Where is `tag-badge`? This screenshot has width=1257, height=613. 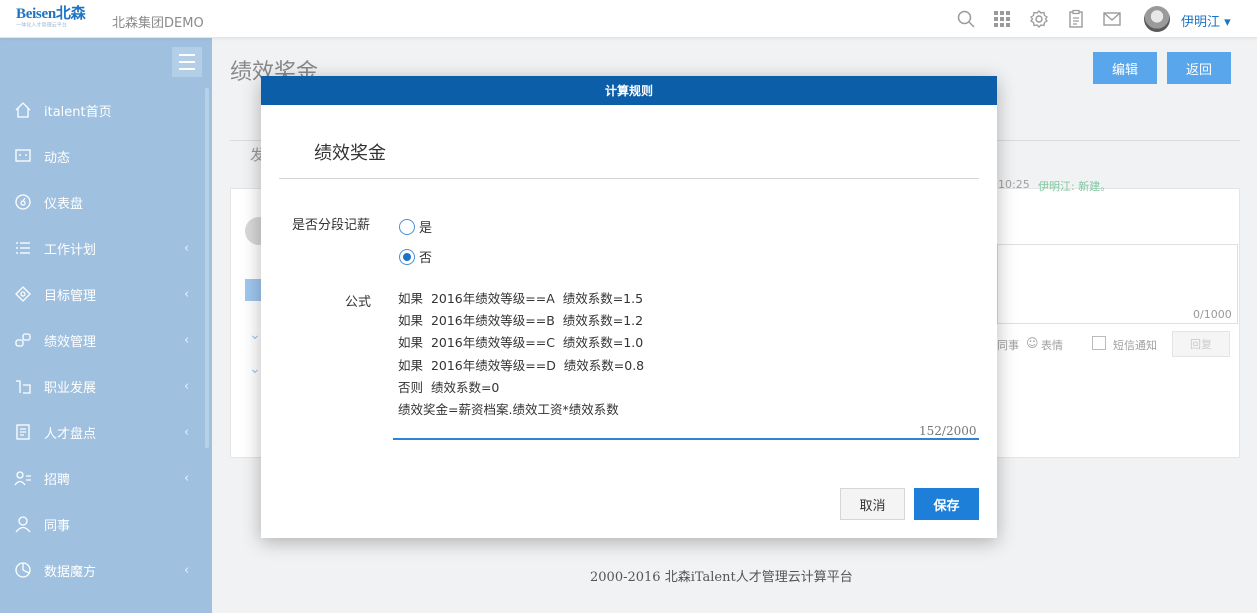
tag-badge is located at coordinates (253, 290).